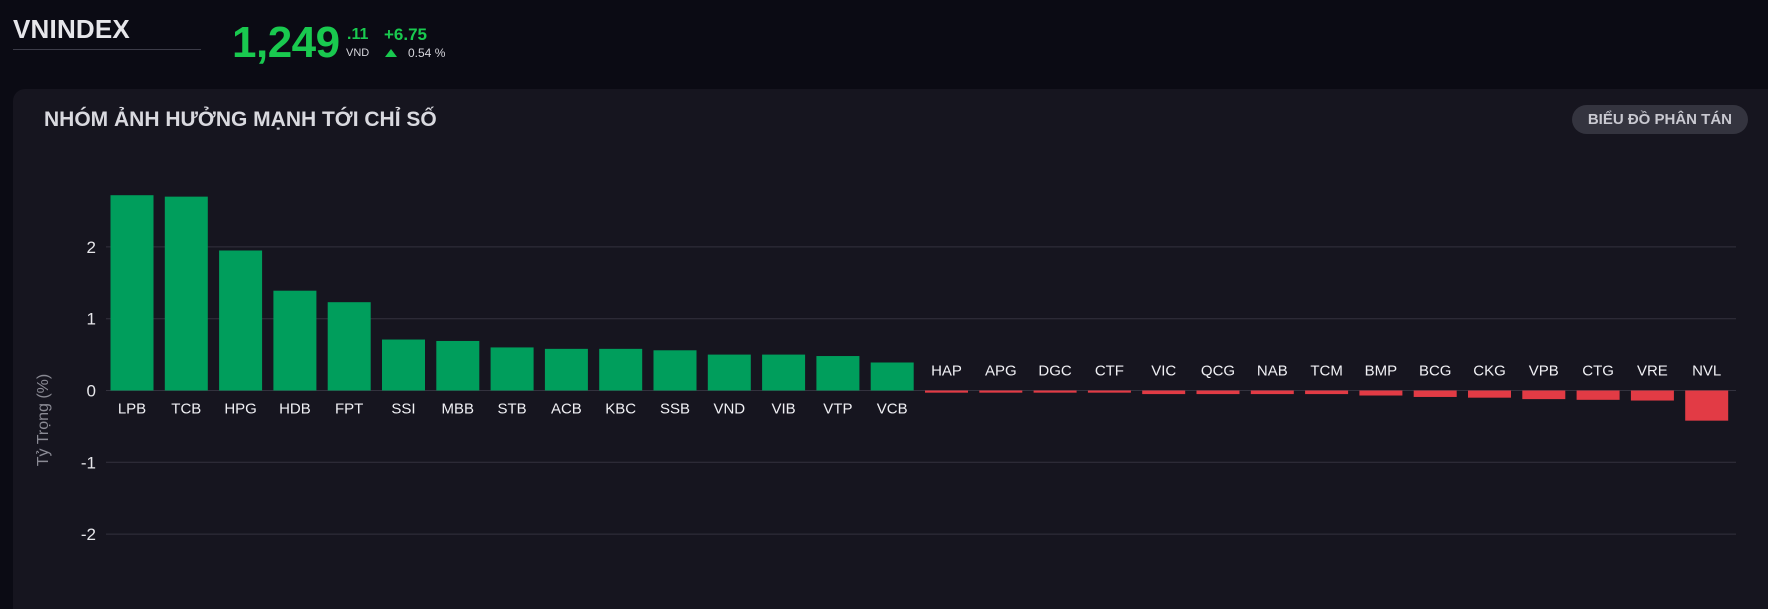 Image resolution: width=1768 pixels, height=609 pixels. I want to click on x-label-ctg: CTG, so click(1598, 371).